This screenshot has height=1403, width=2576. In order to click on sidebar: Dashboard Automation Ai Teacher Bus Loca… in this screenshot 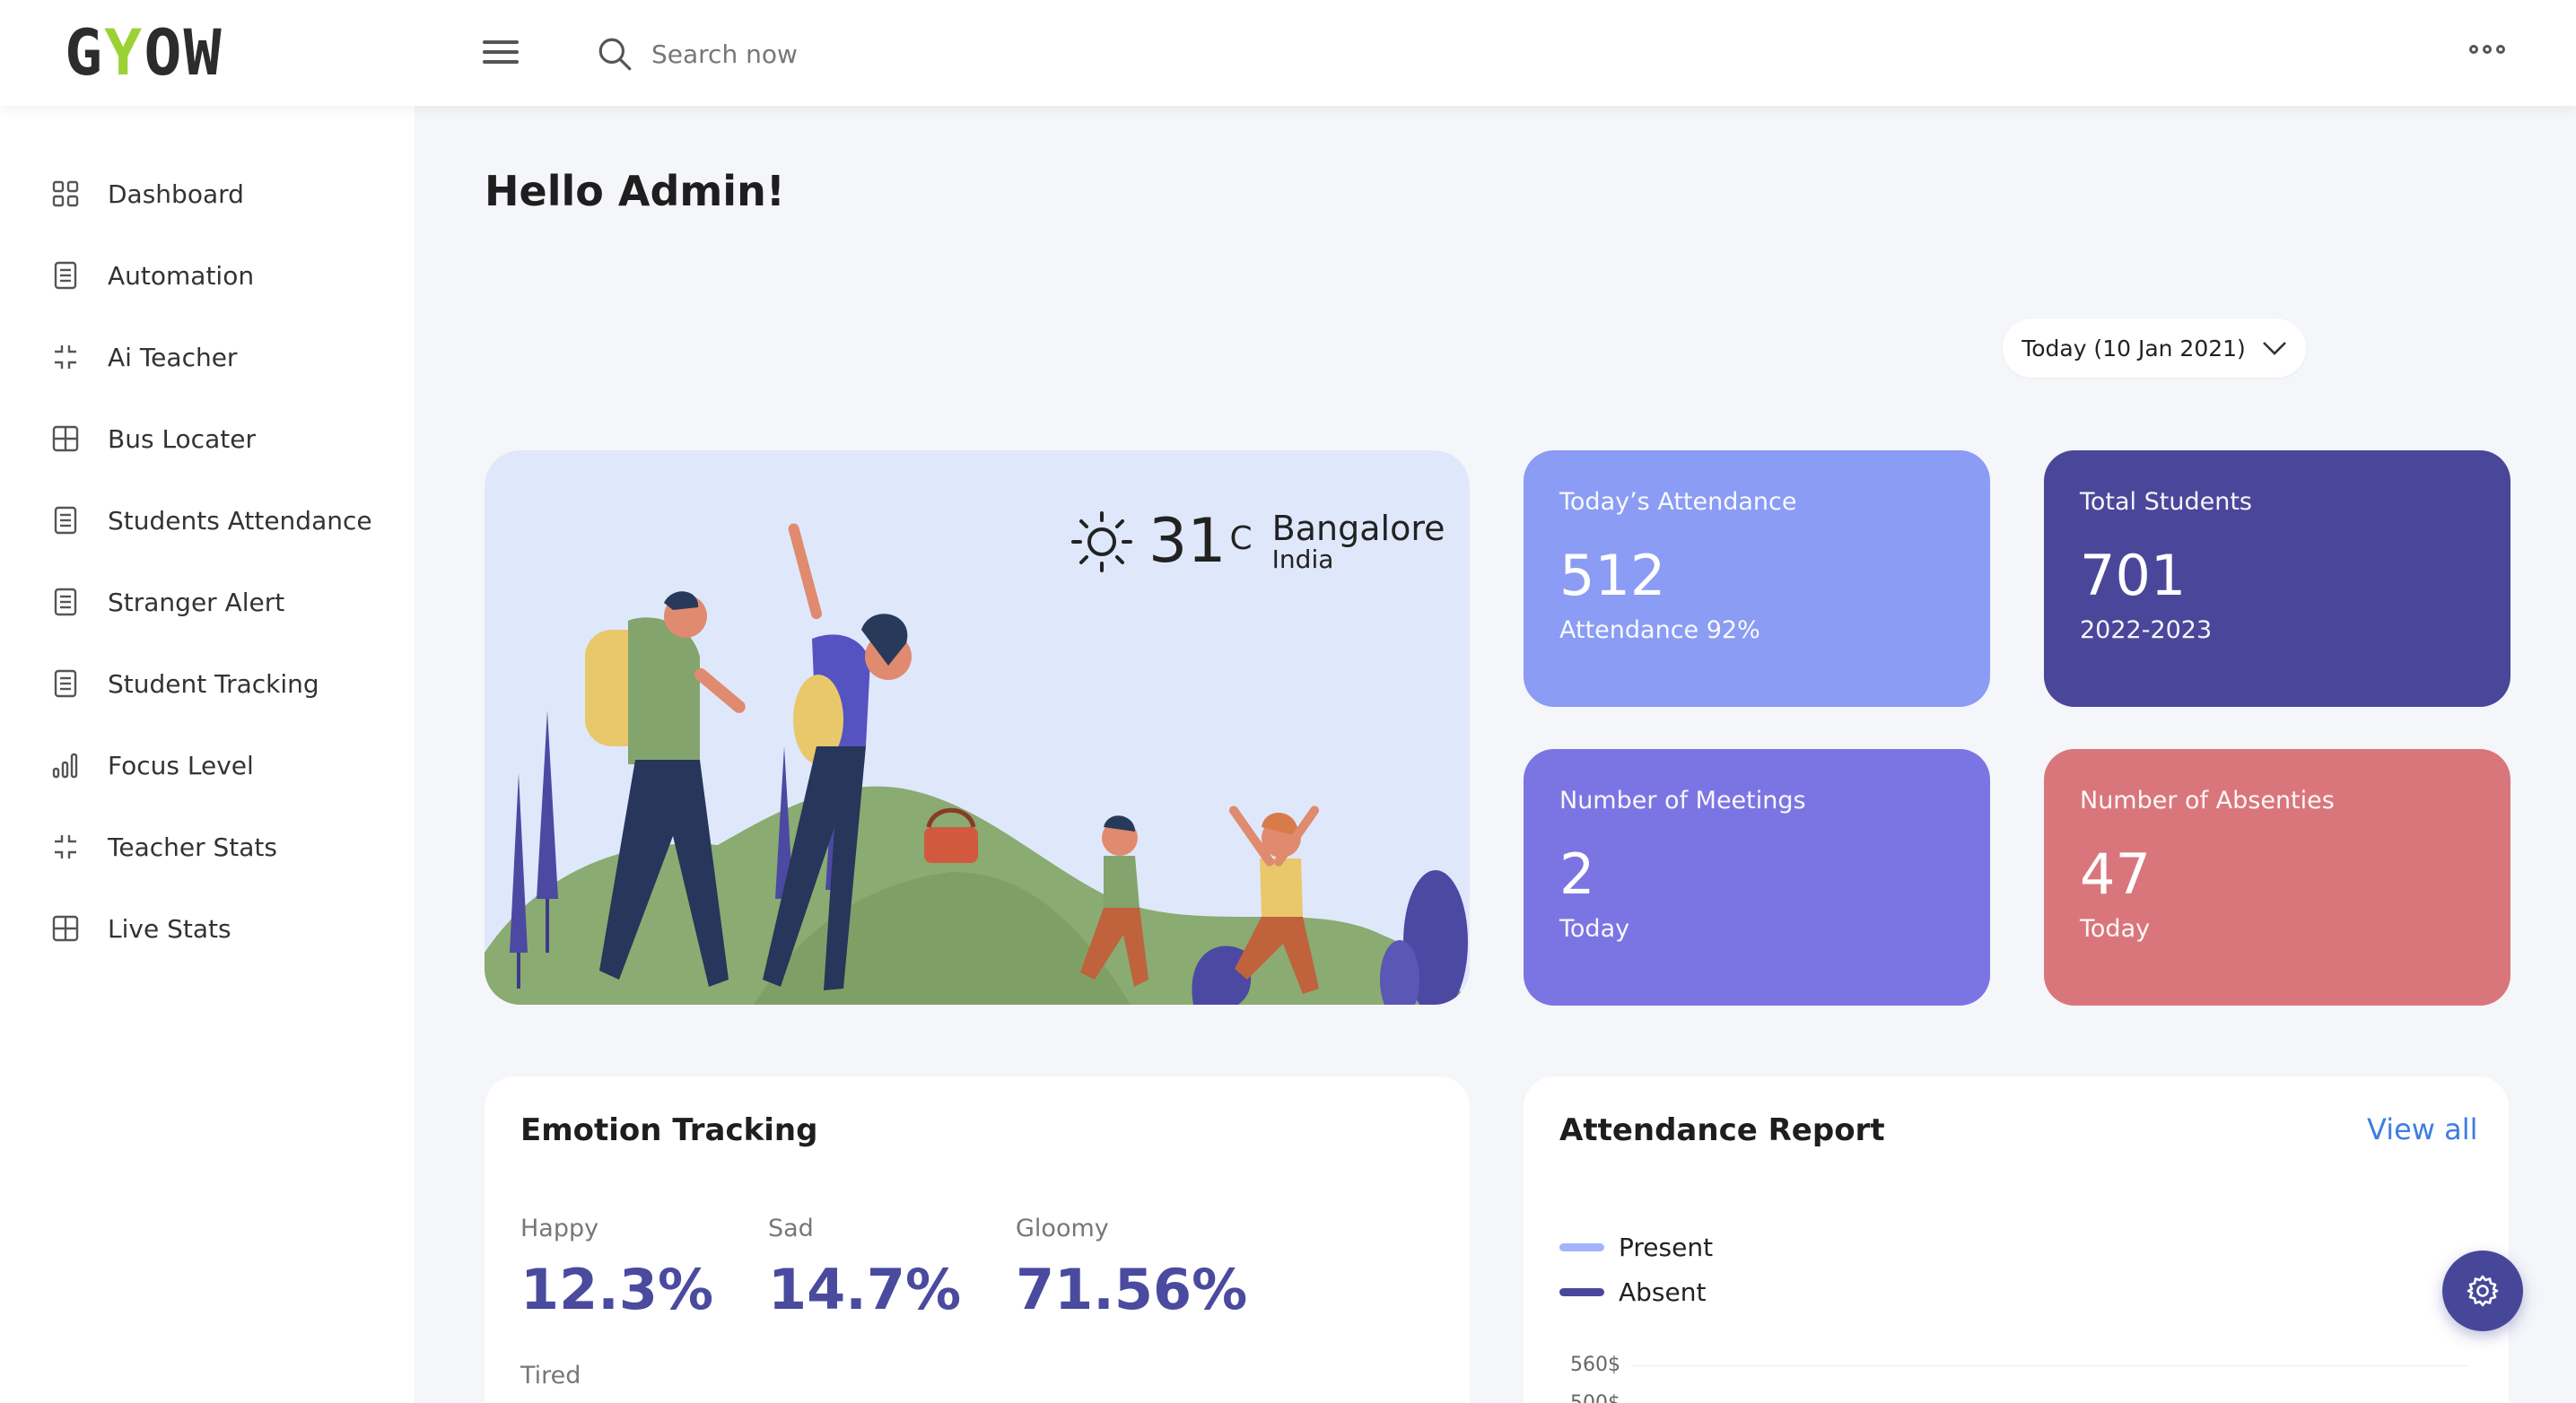, I will do `click(208, 754)`.